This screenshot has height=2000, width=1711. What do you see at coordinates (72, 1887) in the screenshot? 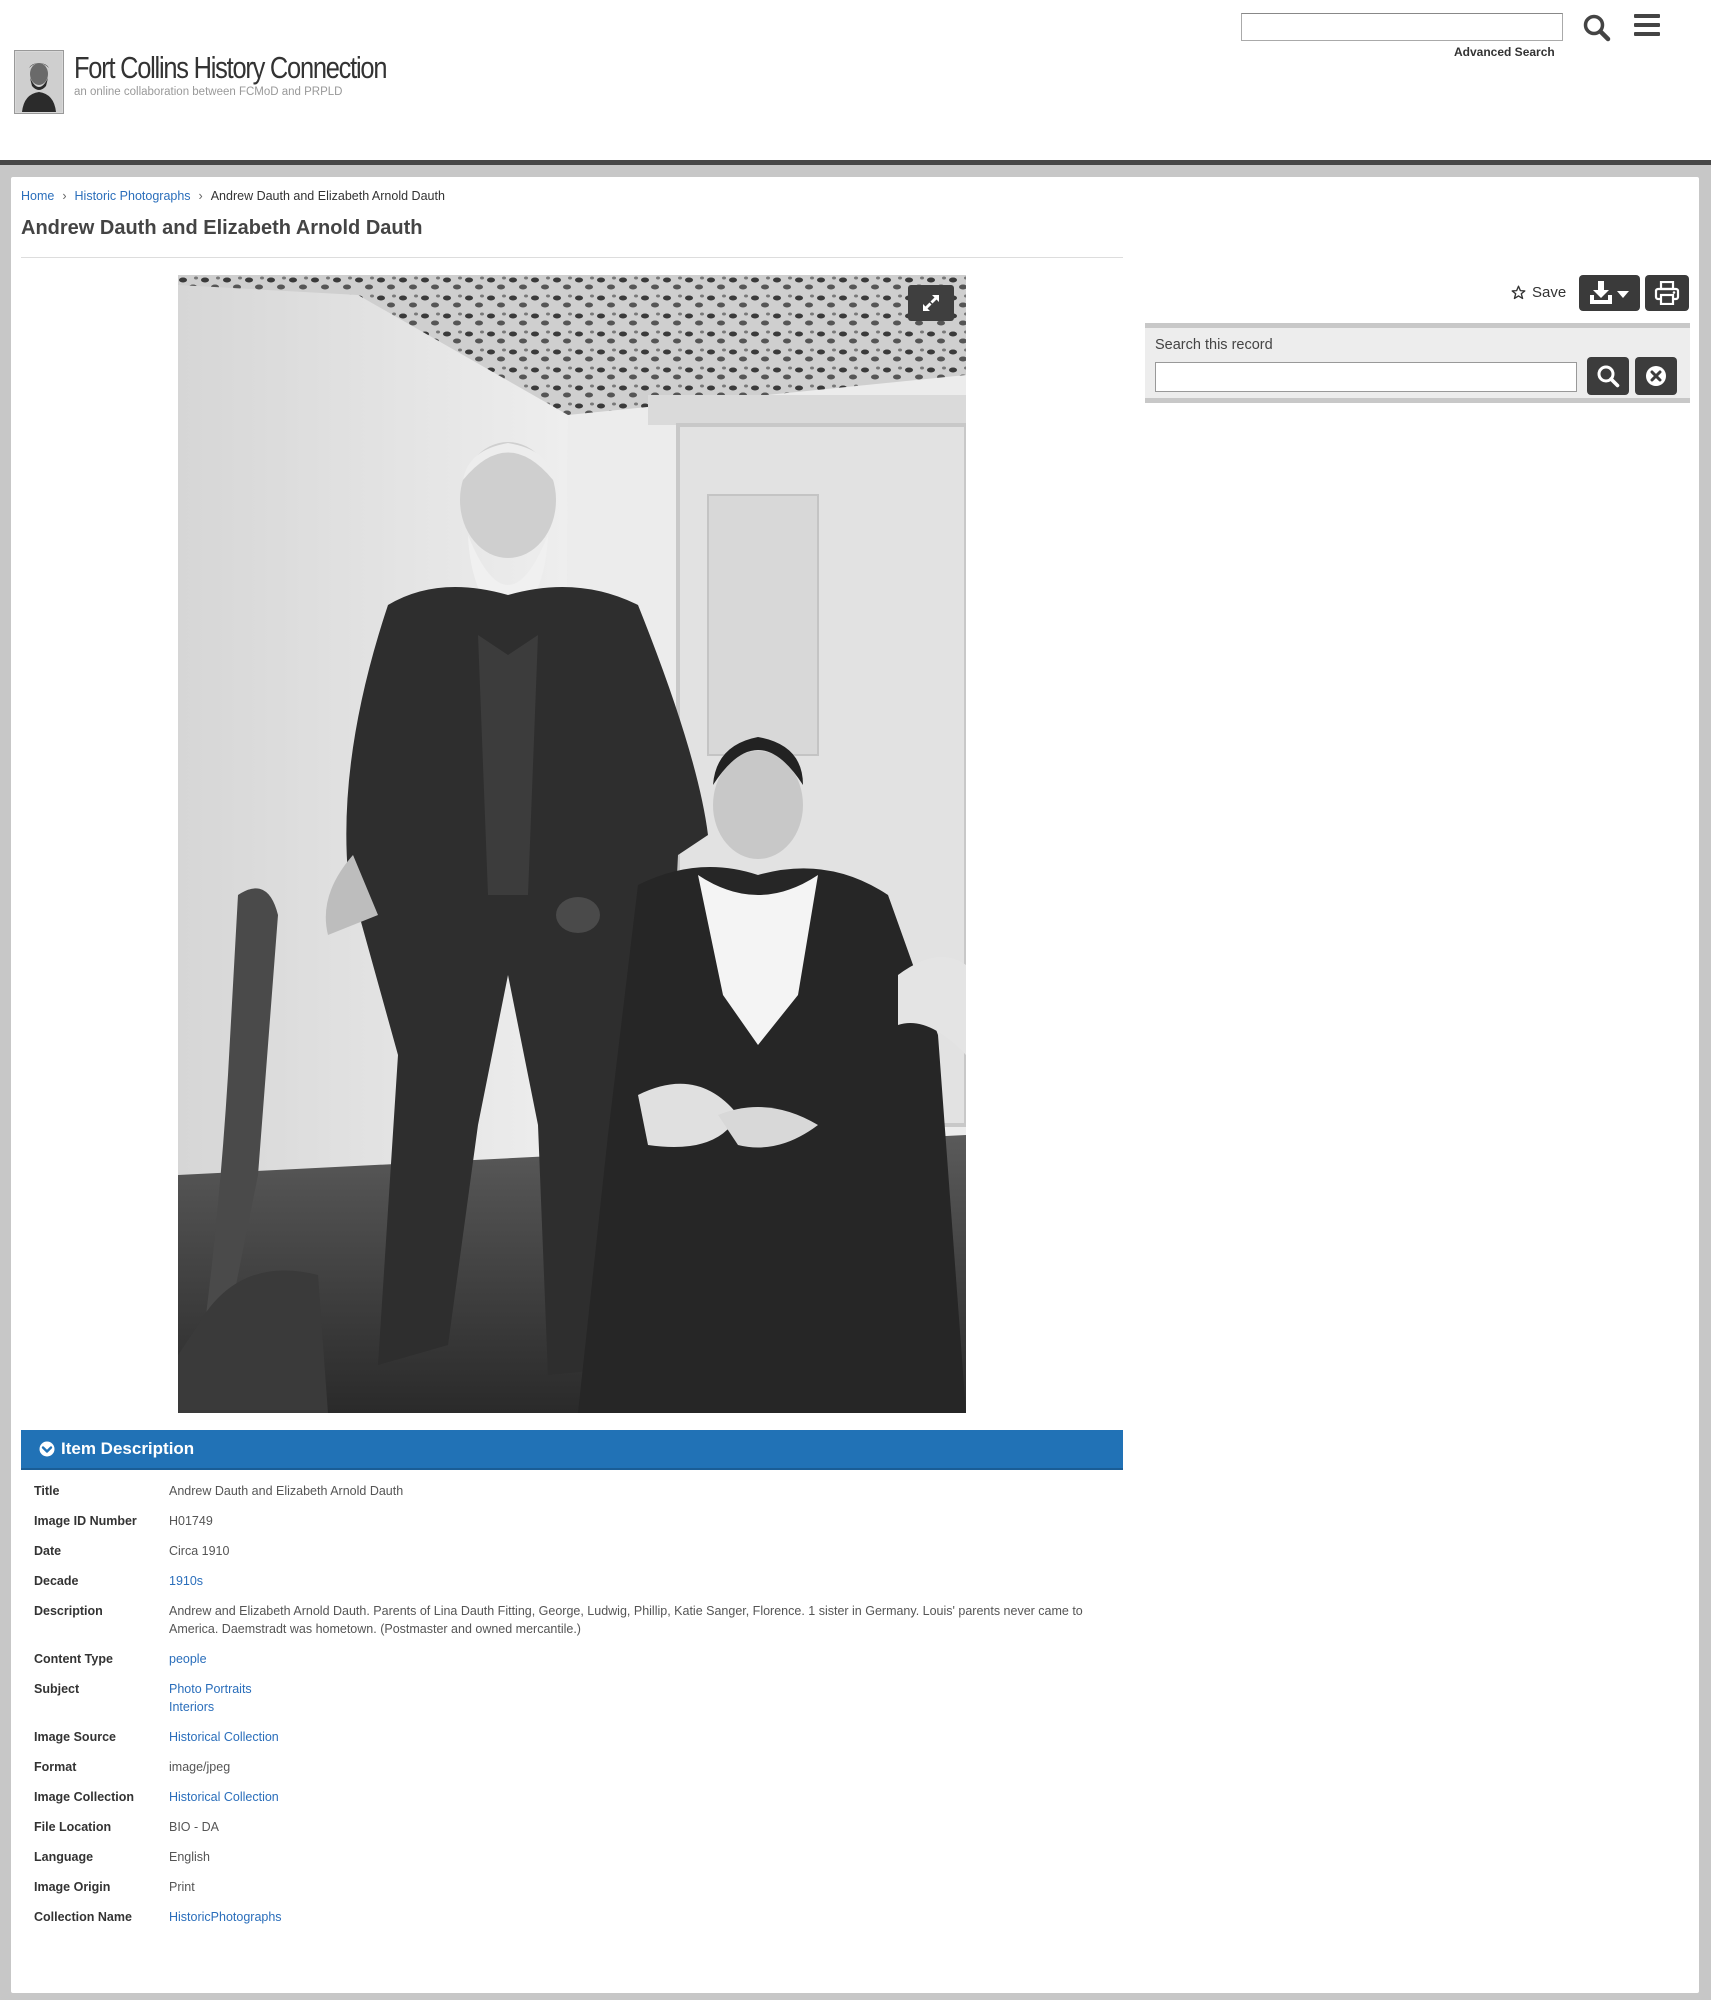
I see `field-label: Image Origin` at bounding box center [72, 1887].